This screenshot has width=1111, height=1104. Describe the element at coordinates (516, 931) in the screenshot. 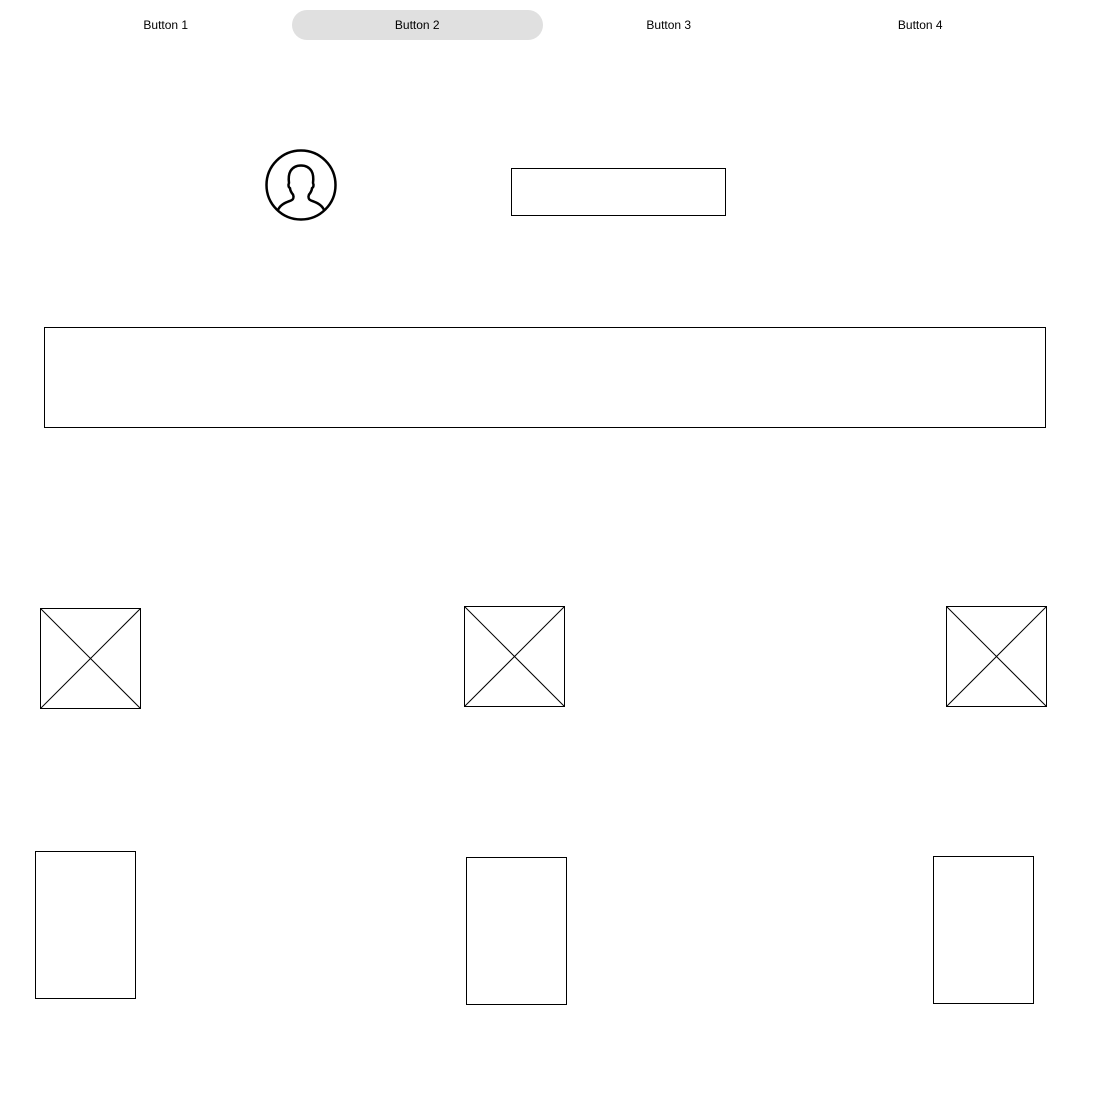

I see `card-center` at that location.